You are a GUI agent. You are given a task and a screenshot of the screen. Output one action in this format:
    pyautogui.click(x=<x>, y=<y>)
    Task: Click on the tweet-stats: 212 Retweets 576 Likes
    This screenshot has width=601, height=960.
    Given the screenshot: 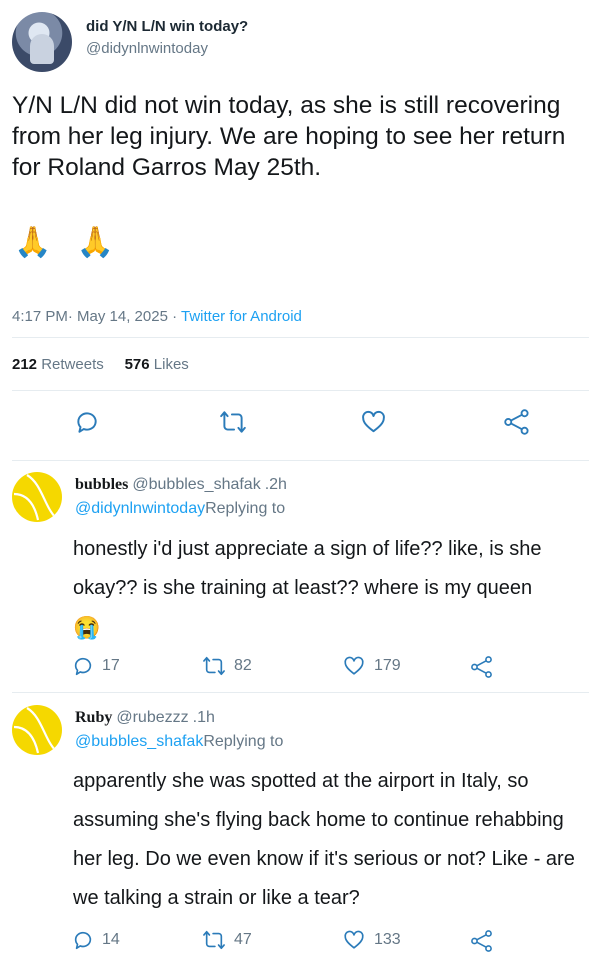 What is the action you would take?
    pyautogui.click(x=100, y=364)
    